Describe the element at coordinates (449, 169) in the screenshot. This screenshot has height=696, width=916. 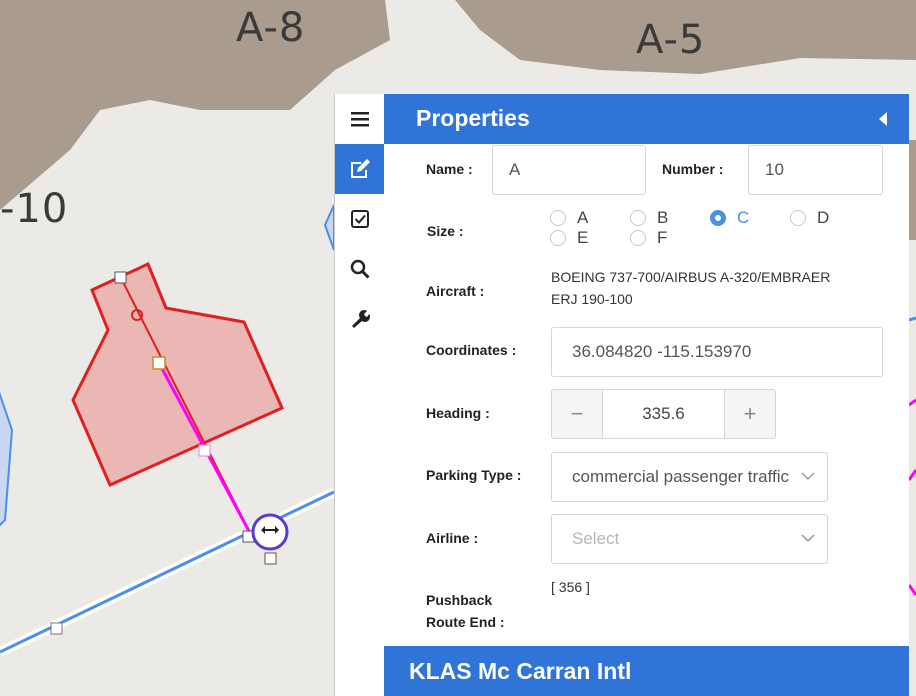
I see `name-label: Name :` at that location.